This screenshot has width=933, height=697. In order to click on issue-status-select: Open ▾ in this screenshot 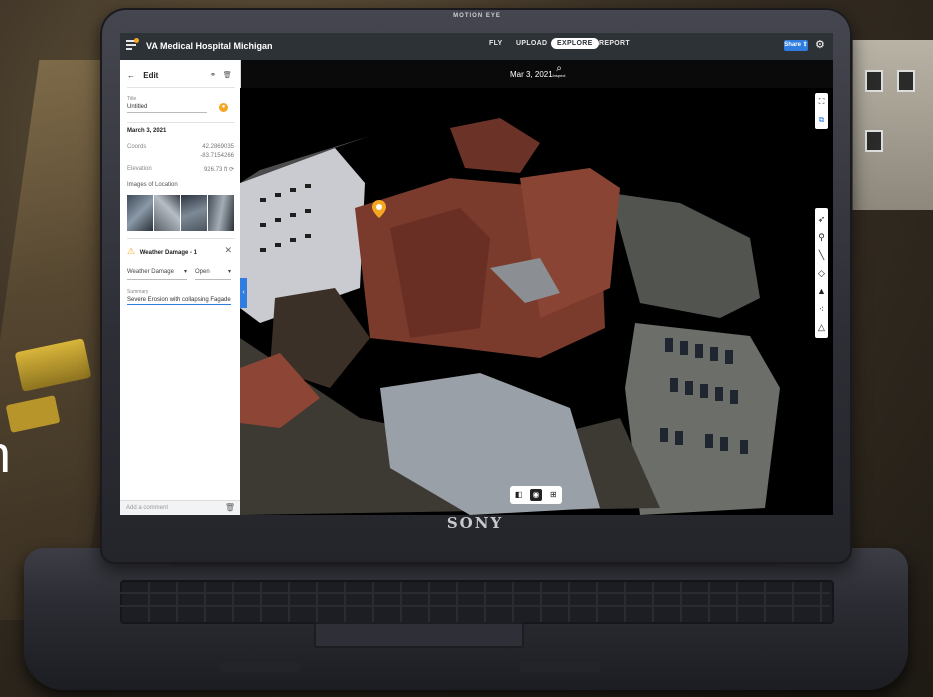, I will do `click(213, 273)`.